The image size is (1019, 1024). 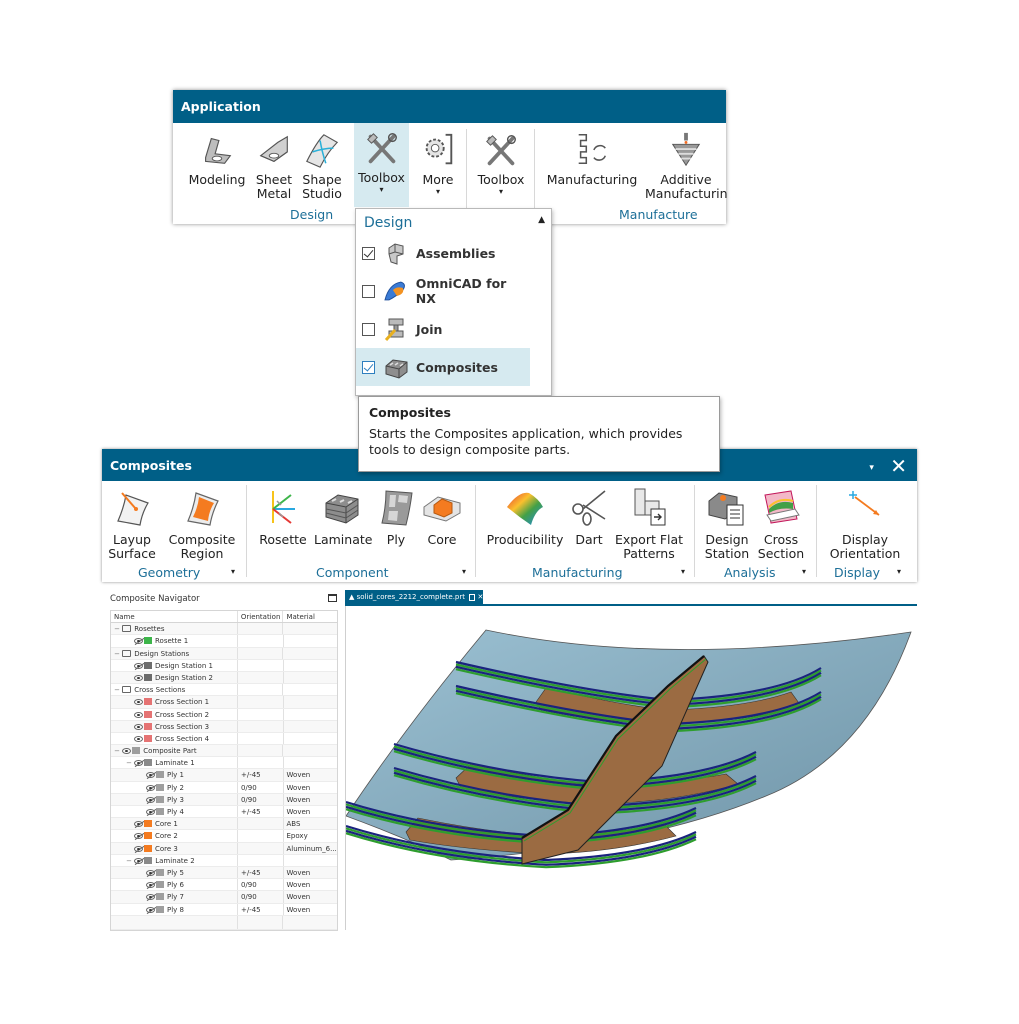 I want to click on column-header-material: Material, so click(x=310, y=616).